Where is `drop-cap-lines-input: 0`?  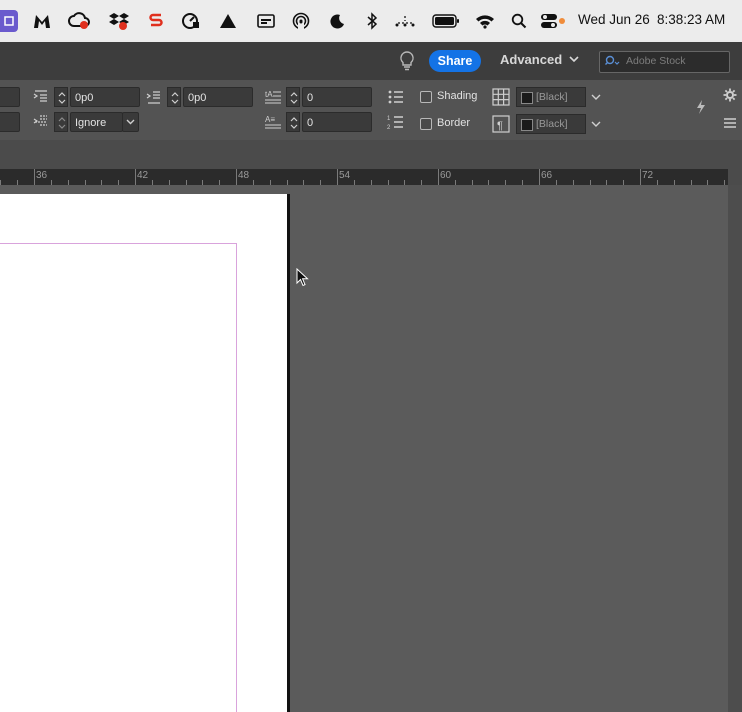
drop-cap-lines-input: 0 is located at coordinates (337, 97).